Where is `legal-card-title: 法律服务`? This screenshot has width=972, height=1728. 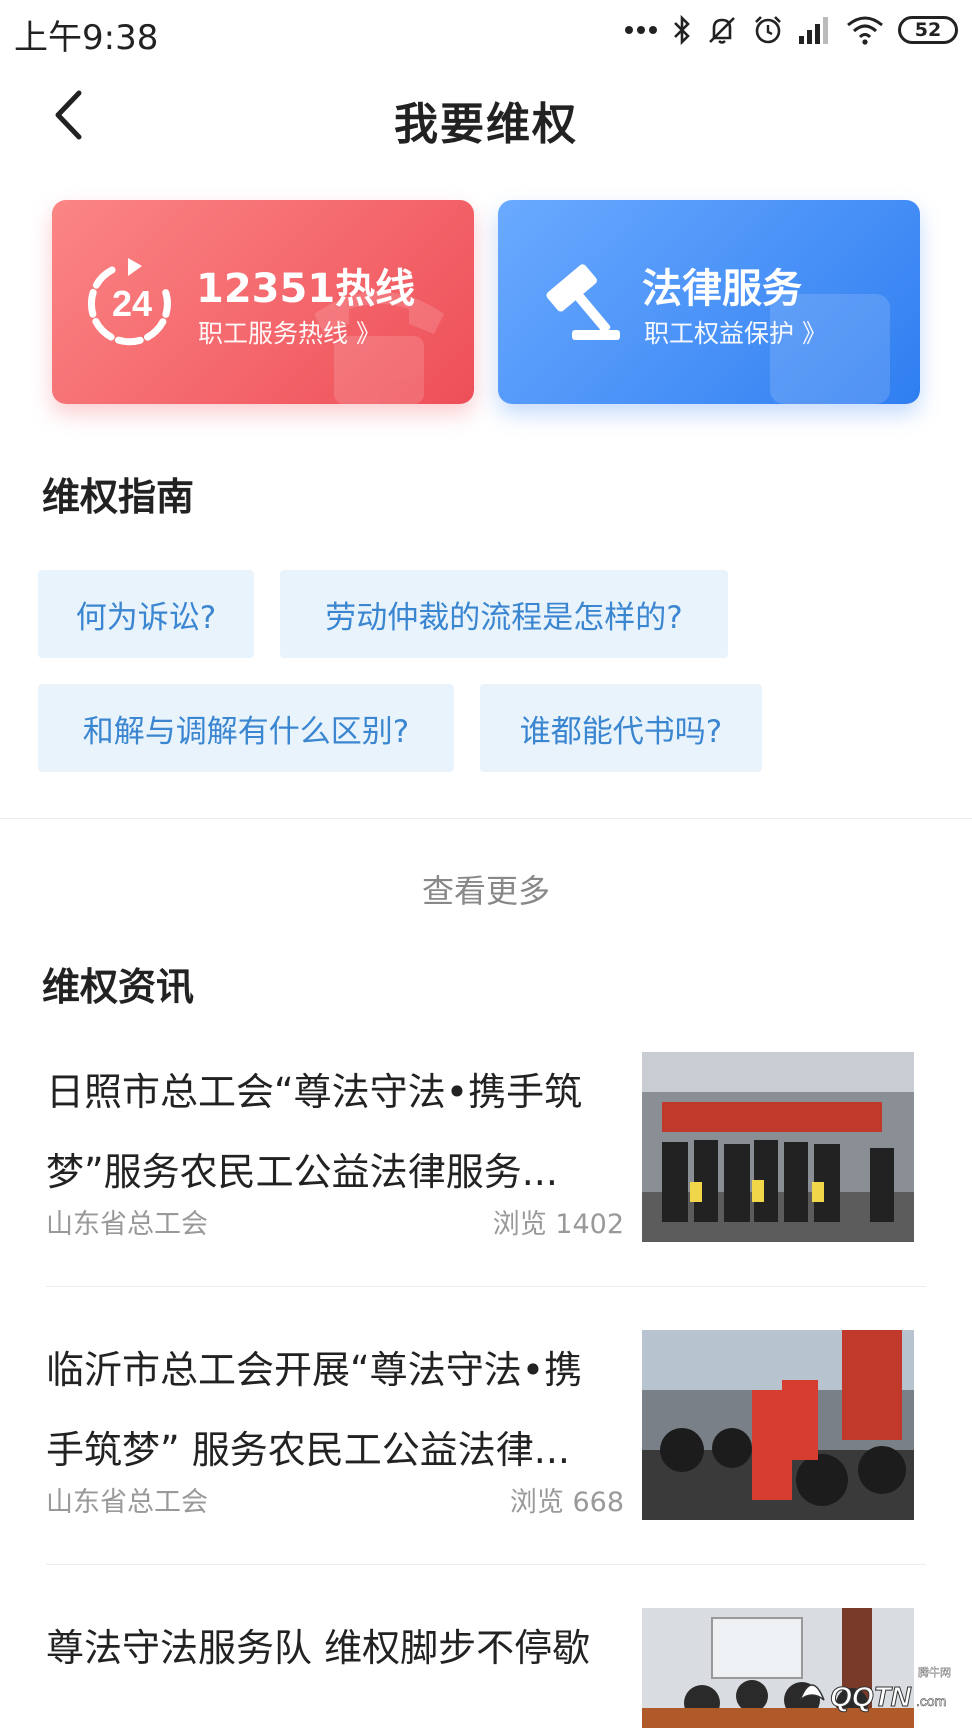
legal-card-title: 法律服务 is located at coordinates (722, 289).